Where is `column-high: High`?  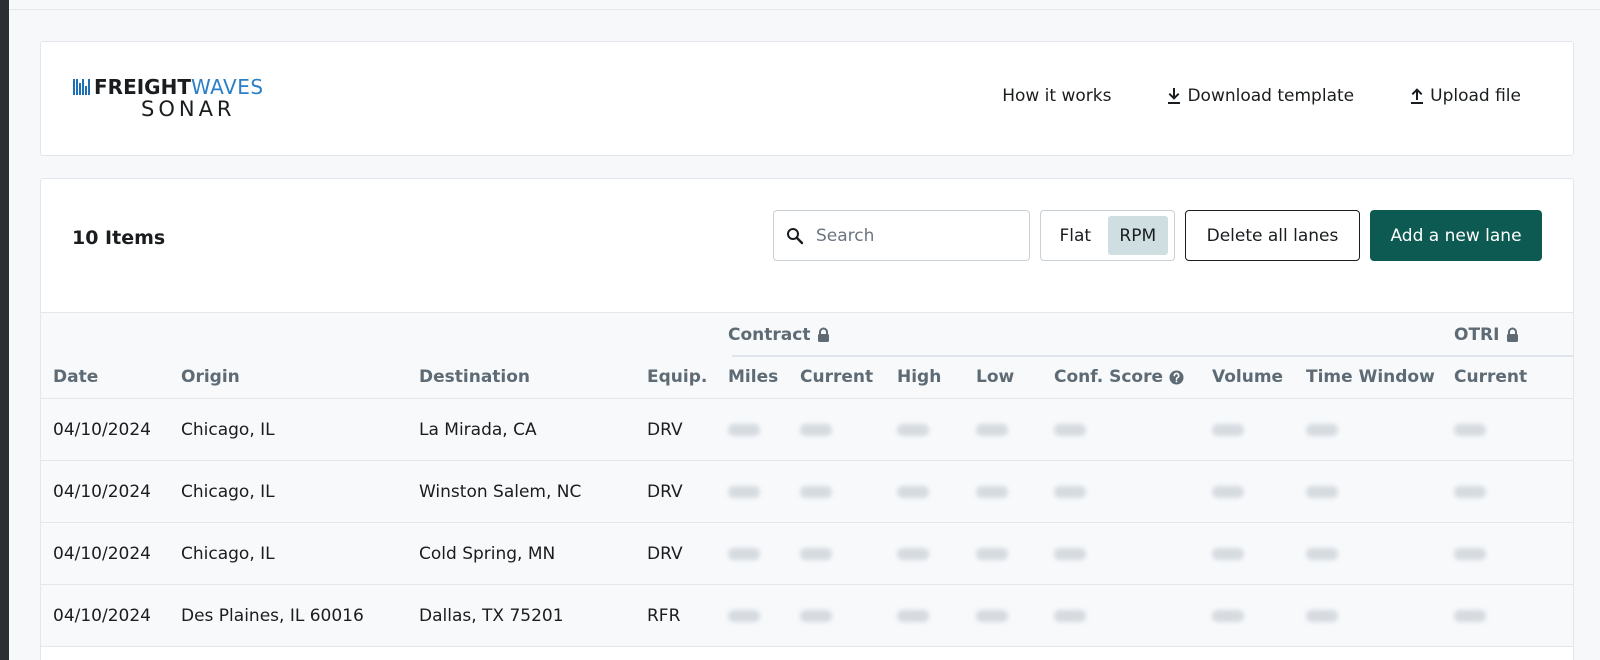
column-high: High is located at coordinates (919, 377).